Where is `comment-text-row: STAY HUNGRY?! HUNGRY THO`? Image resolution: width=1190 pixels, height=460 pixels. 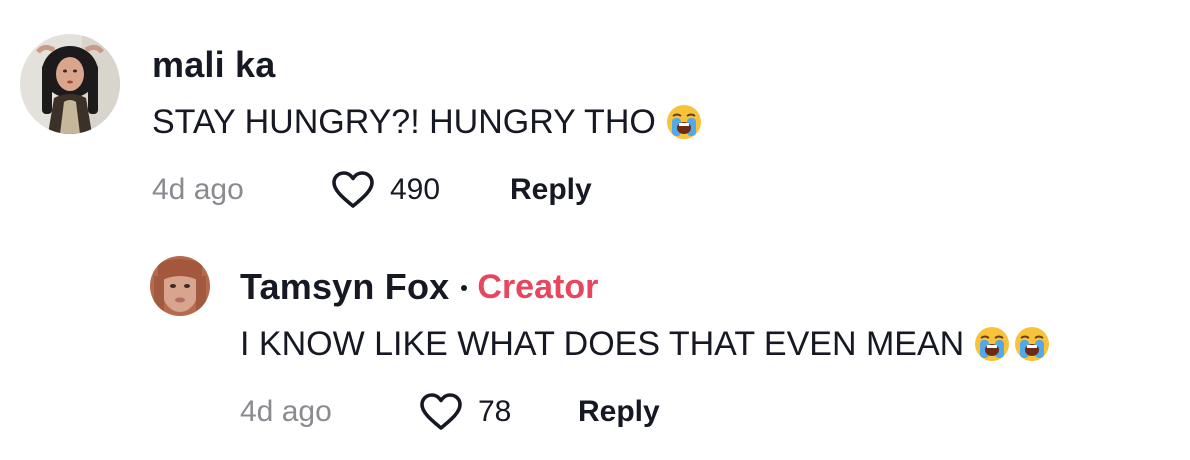
comment-text-row: STAY HUNGRY?! HUNGRY THO is located at coordinates (427, 122).